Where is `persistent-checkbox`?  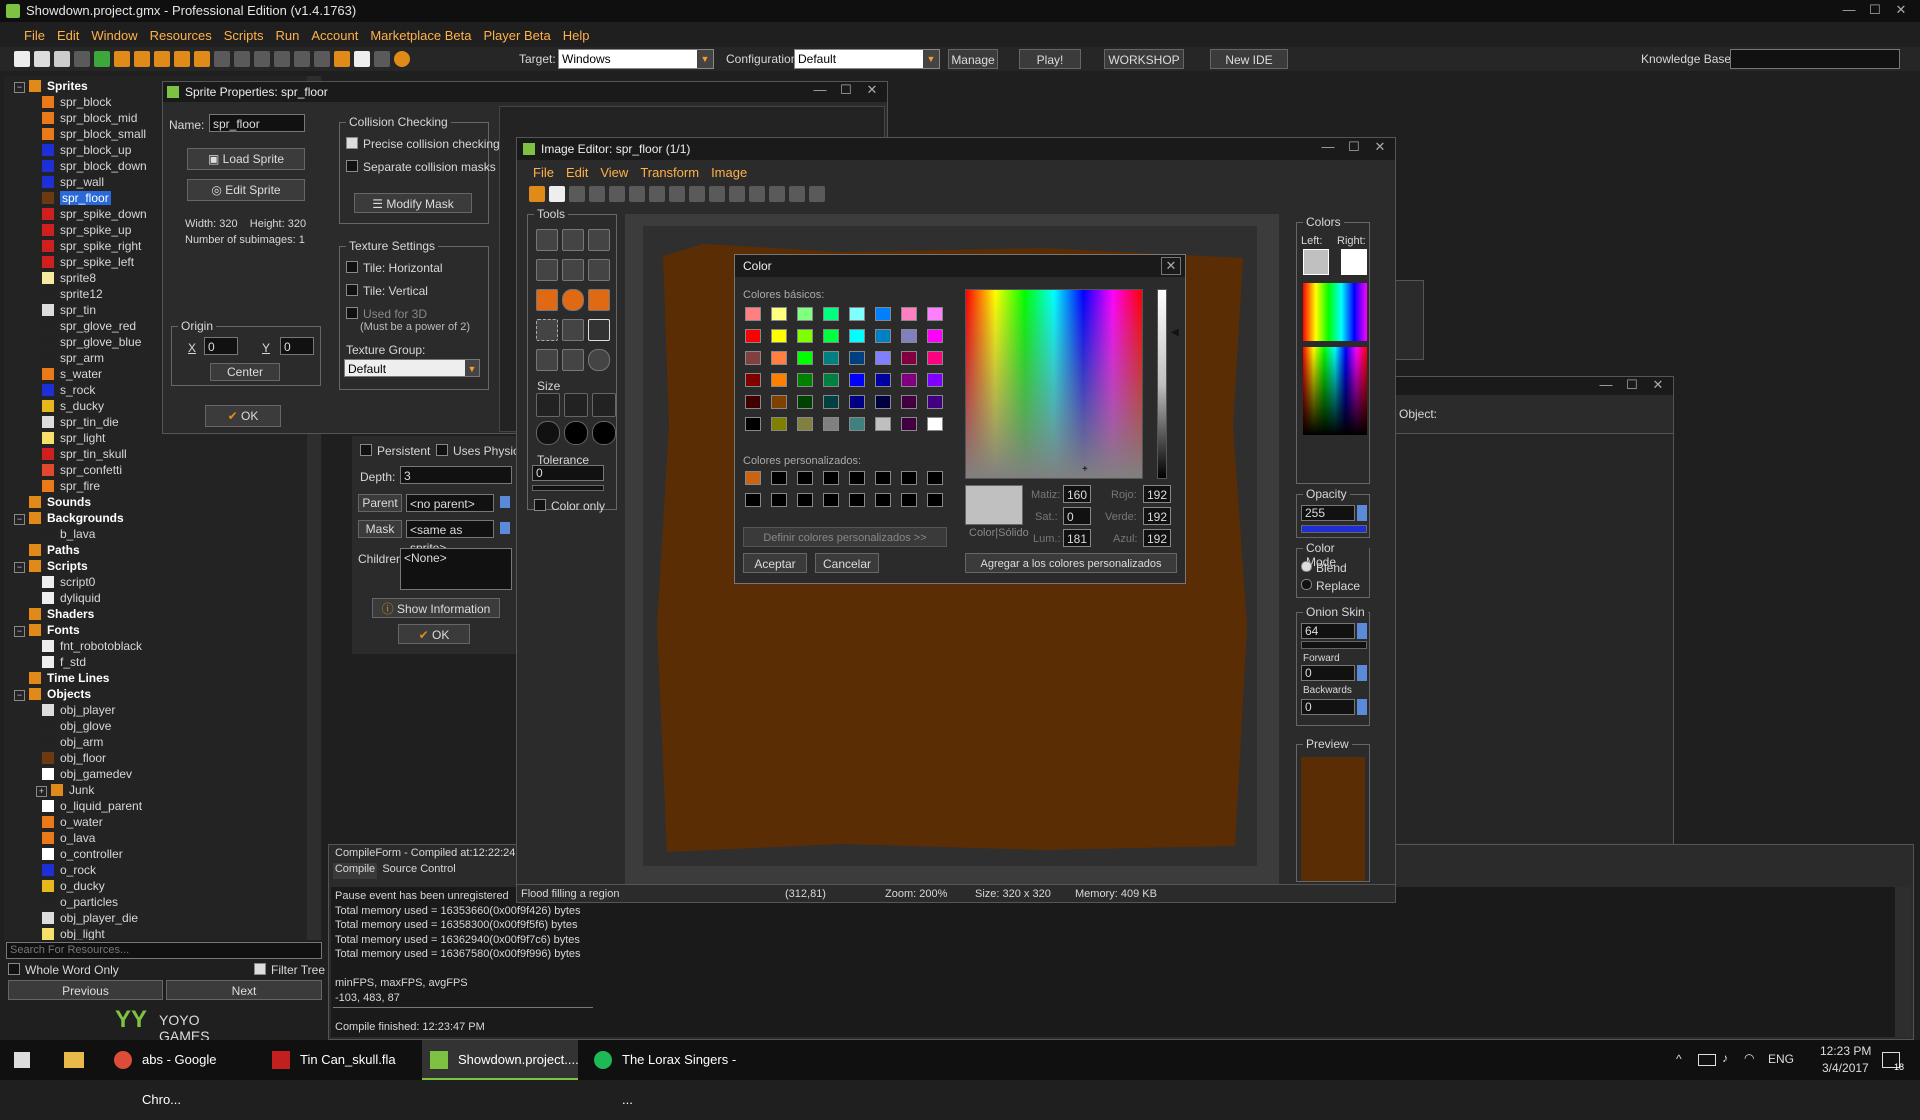
persistent-checkbox is located at coordinates (366, 450).